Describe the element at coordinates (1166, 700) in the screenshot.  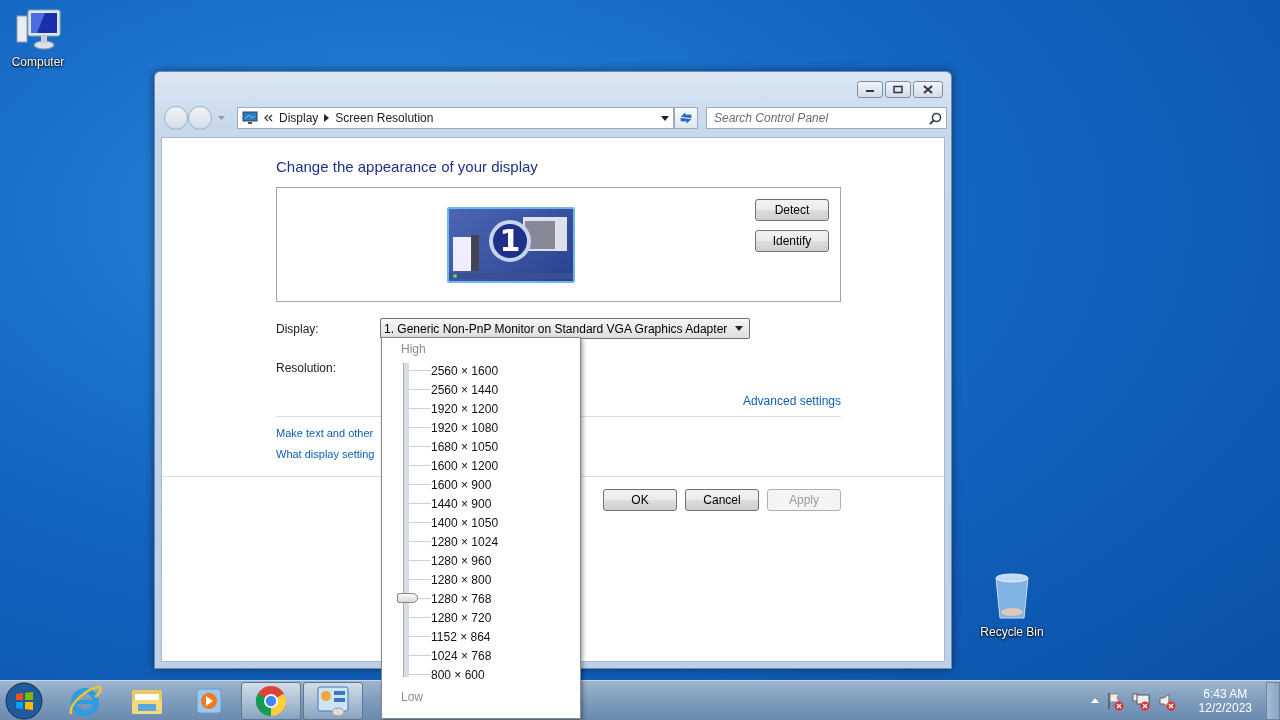
I see `speaker-icon` at that location.